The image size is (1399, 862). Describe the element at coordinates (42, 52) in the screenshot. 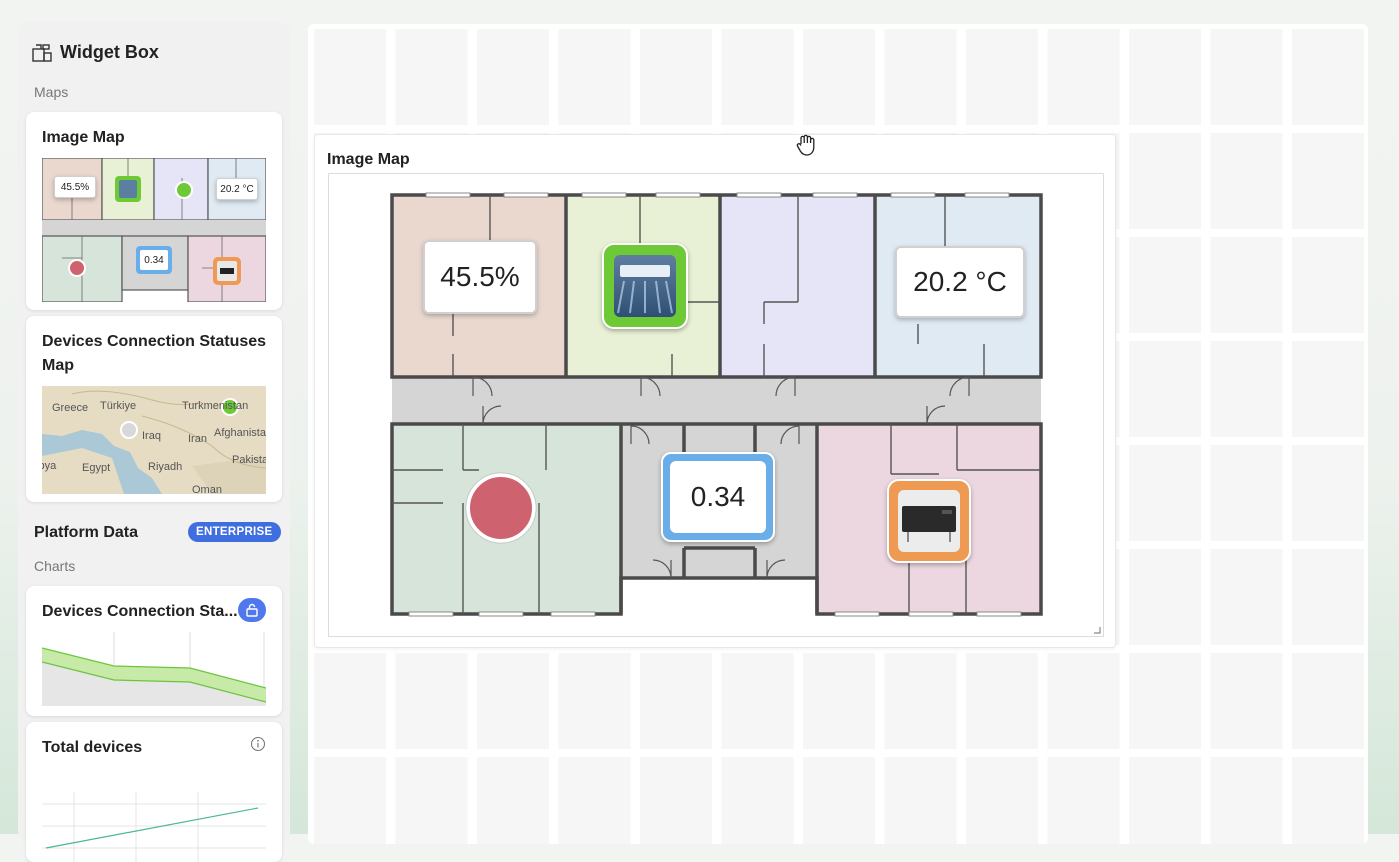

I see `widget-box-icon` at that location.